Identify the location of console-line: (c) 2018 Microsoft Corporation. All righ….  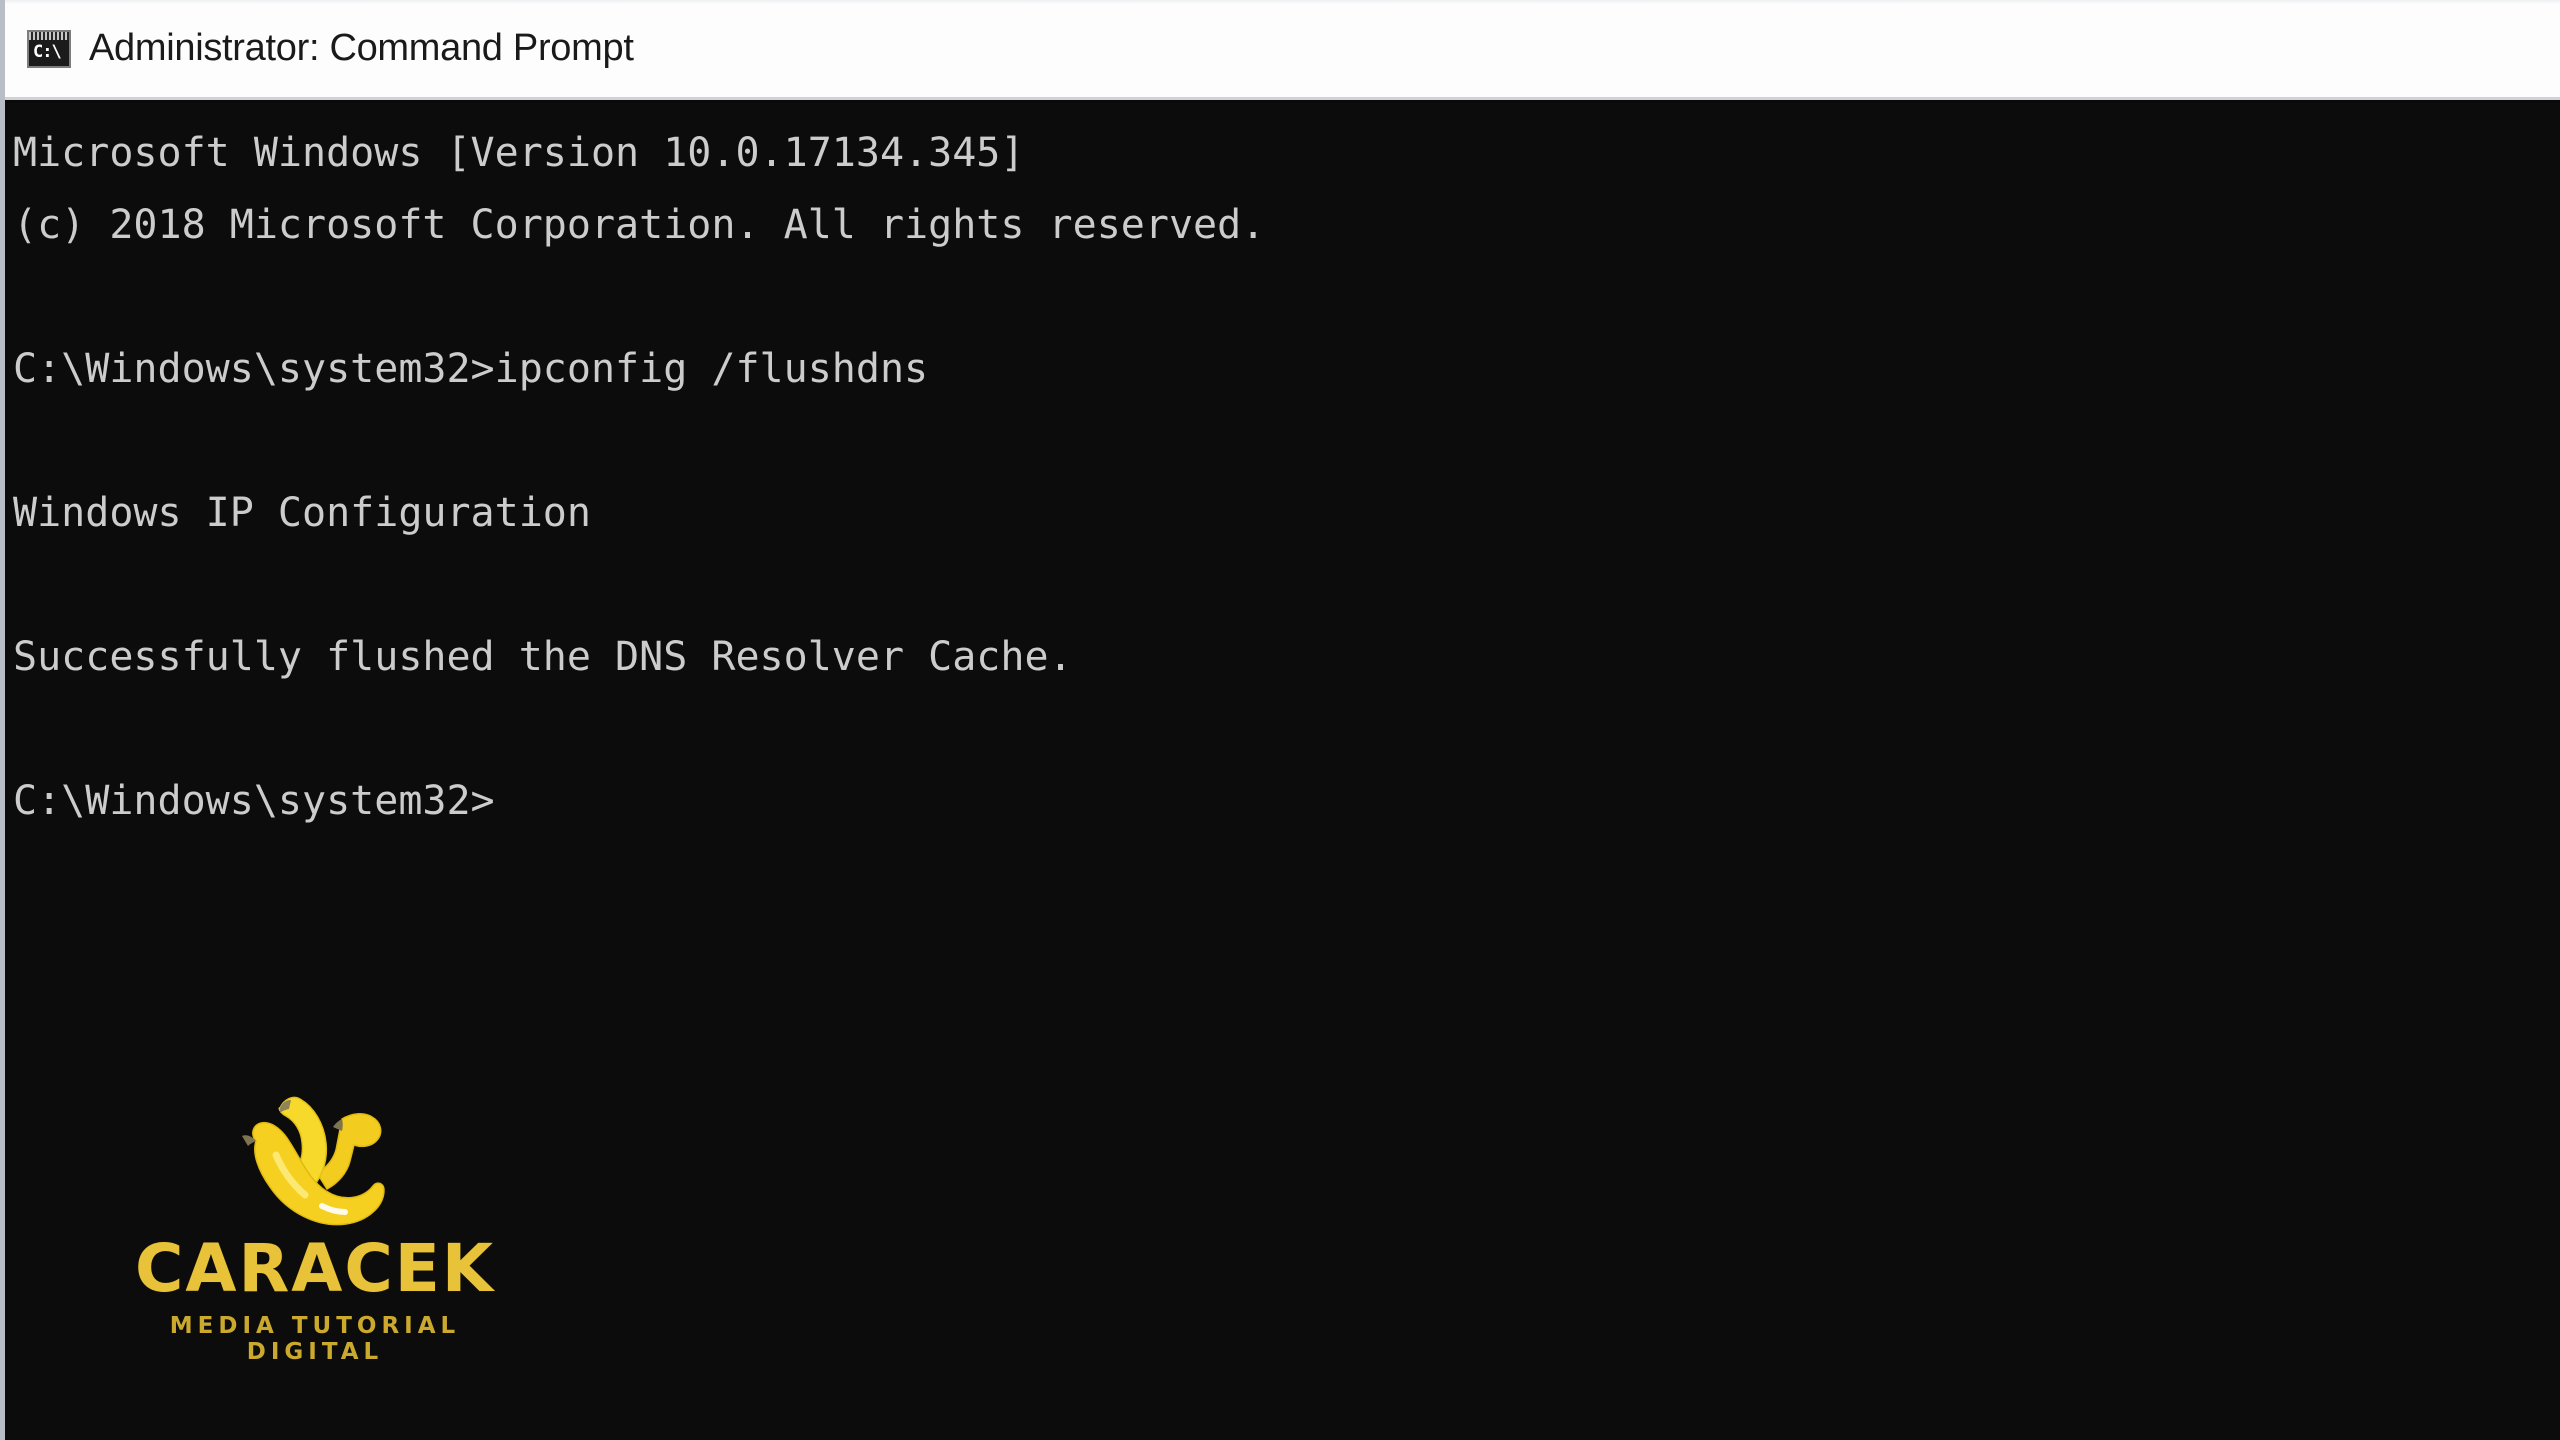
(639, 225).